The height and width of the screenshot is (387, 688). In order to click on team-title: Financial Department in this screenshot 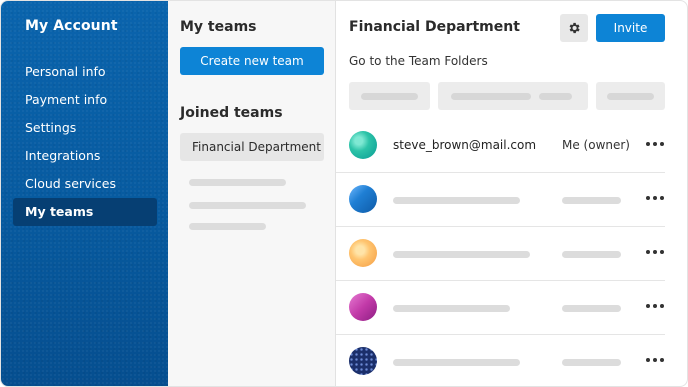, I will do `click(434, 27)`.